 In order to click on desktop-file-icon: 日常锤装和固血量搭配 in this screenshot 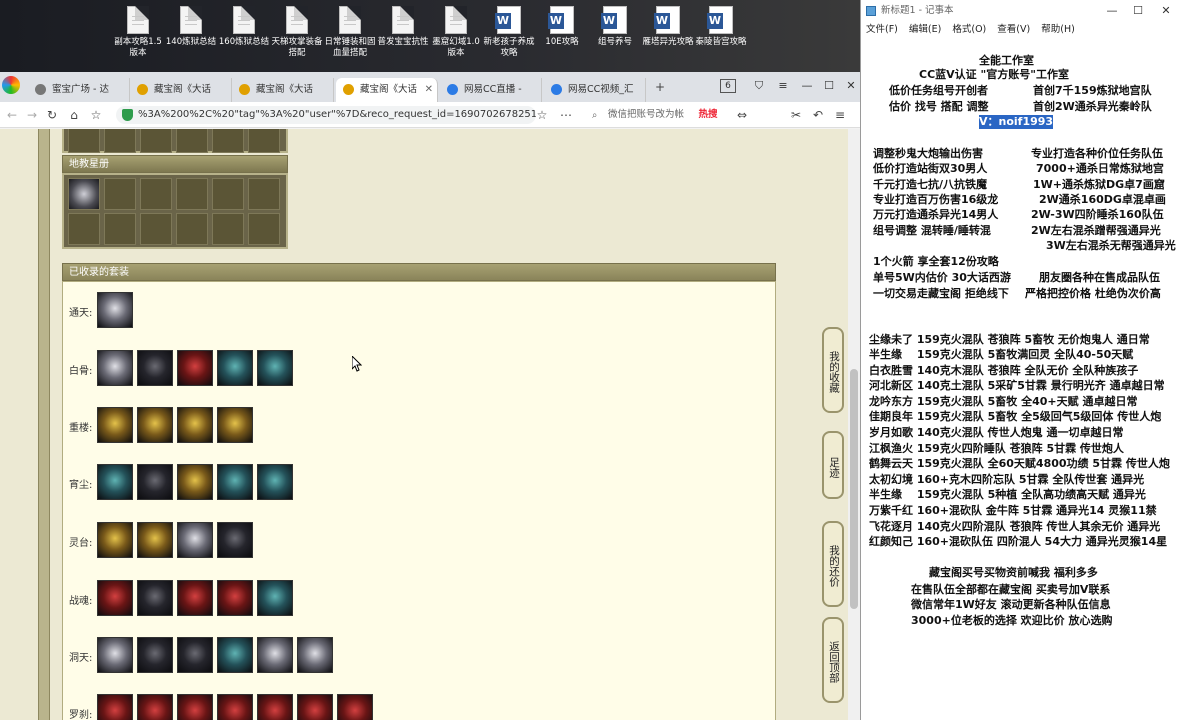, I will do `click(350, 37)`.